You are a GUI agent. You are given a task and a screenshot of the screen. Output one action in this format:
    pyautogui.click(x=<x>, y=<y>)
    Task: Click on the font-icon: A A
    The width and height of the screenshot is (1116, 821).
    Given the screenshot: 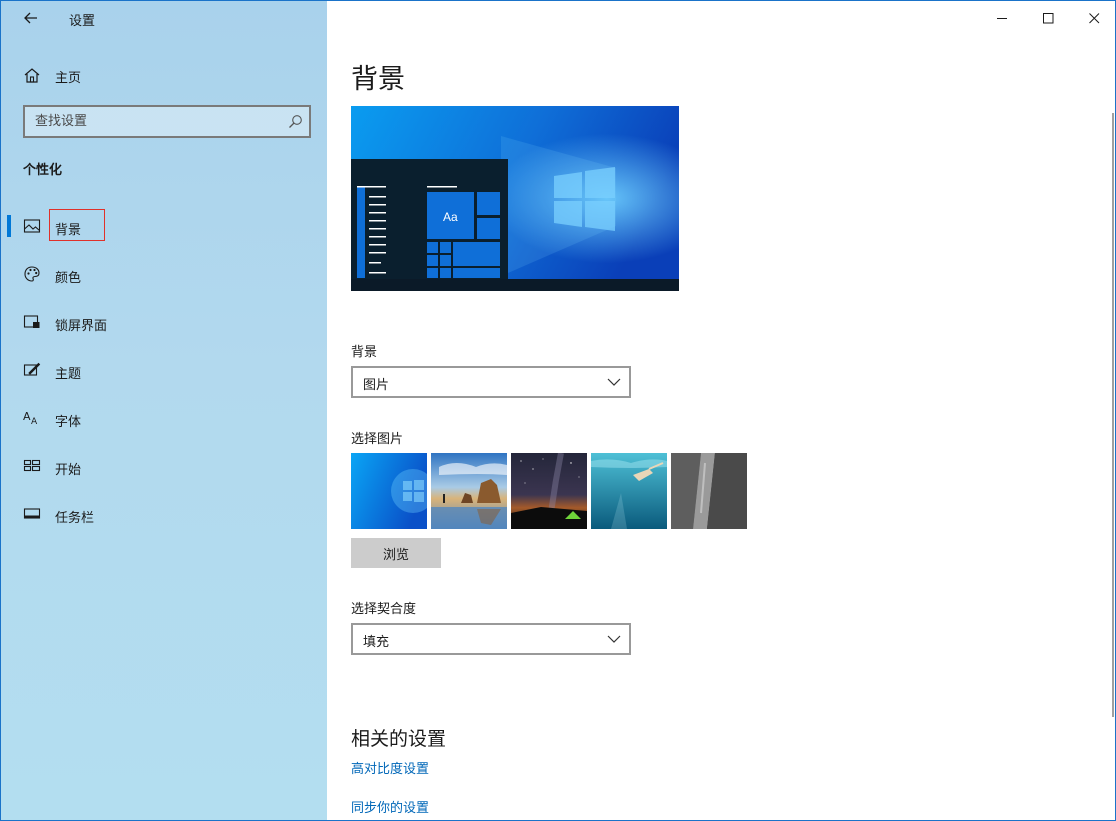 What is the action you would take?
    pyautogui.click(x=30, y=418)
    